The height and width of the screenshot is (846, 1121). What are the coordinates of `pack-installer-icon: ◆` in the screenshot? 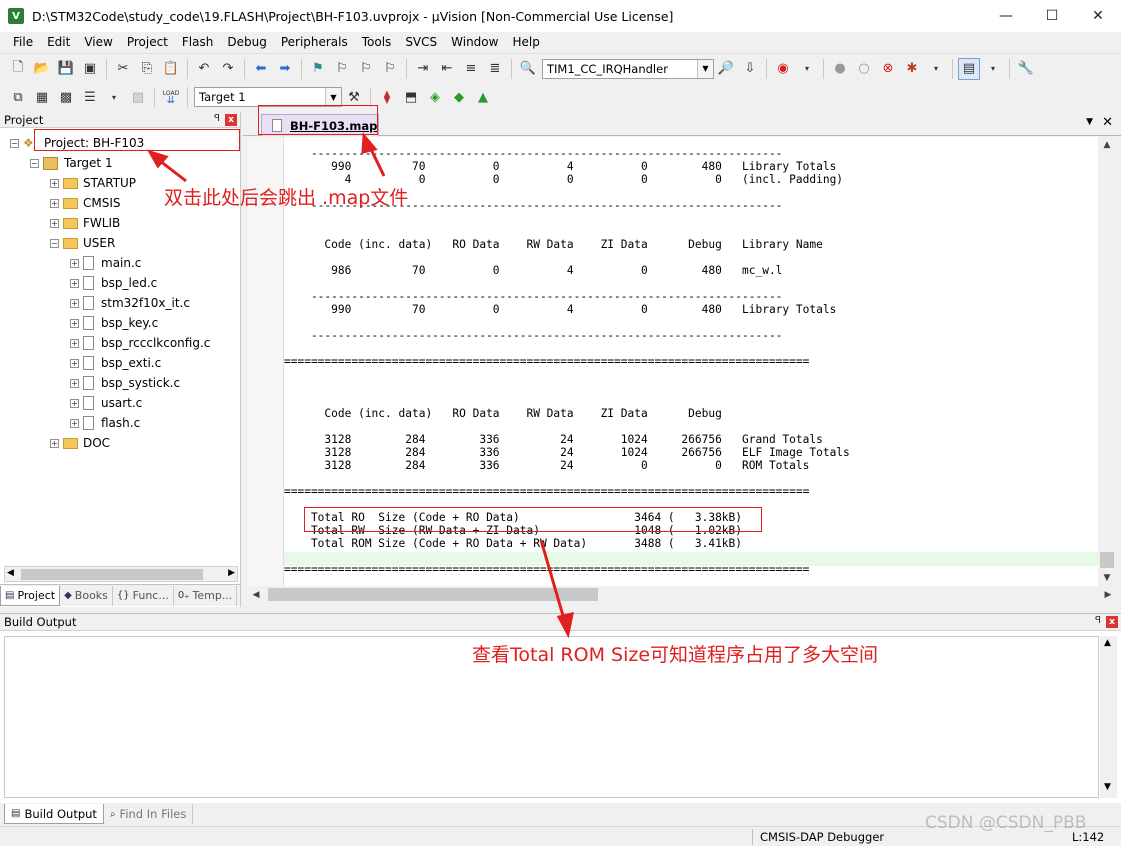 It's located at (459, 97).